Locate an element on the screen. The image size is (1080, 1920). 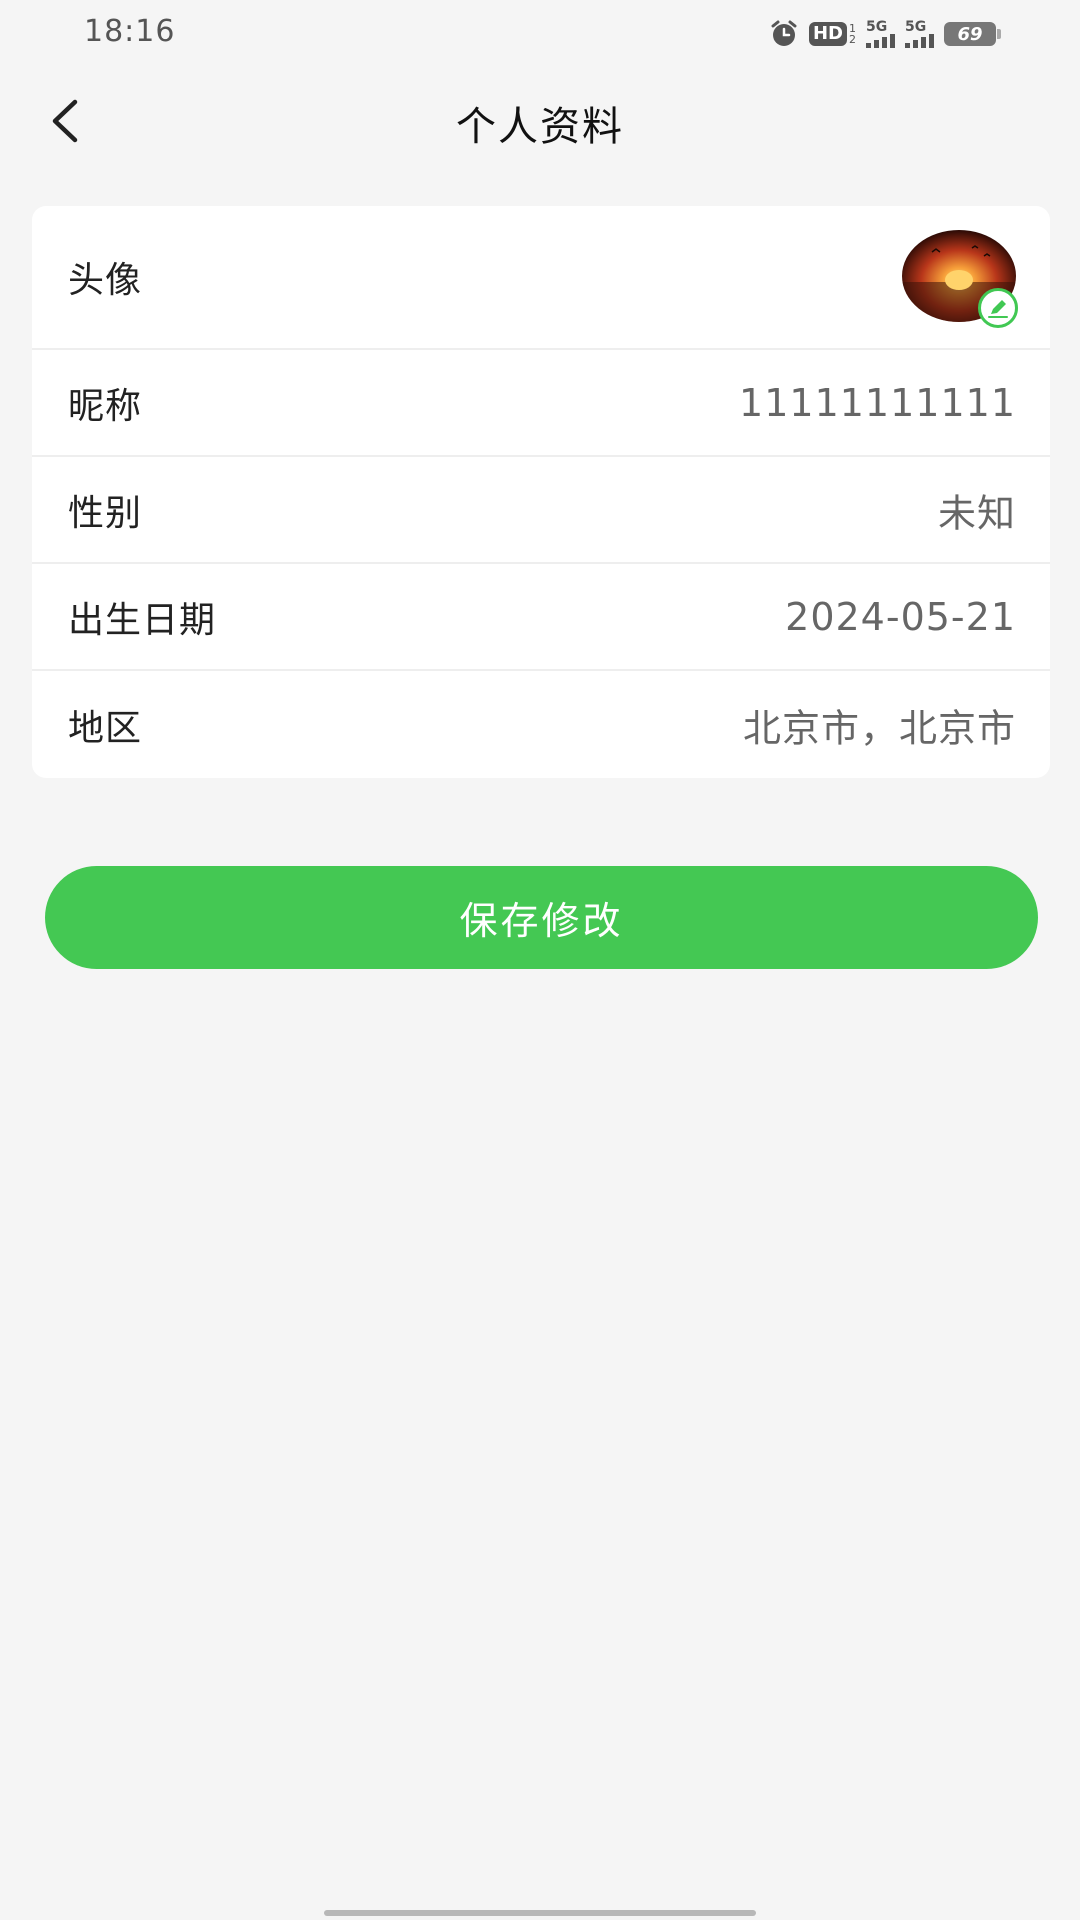
avatar-container is located at coordinates (960, 279).